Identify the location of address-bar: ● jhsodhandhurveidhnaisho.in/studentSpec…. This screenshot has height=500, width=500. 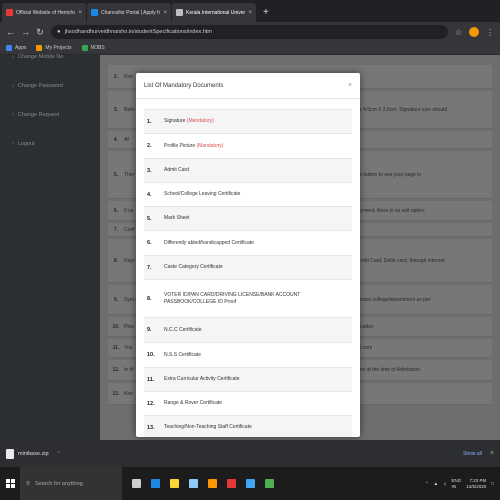
(249, 32).